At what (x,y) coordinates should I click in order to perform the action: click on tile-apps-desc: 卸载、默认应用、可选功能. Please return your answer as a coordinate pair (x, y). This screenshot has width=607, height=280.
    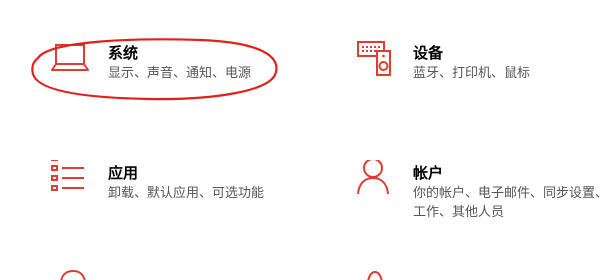
    Looking at the image, I should click on (186, 193).